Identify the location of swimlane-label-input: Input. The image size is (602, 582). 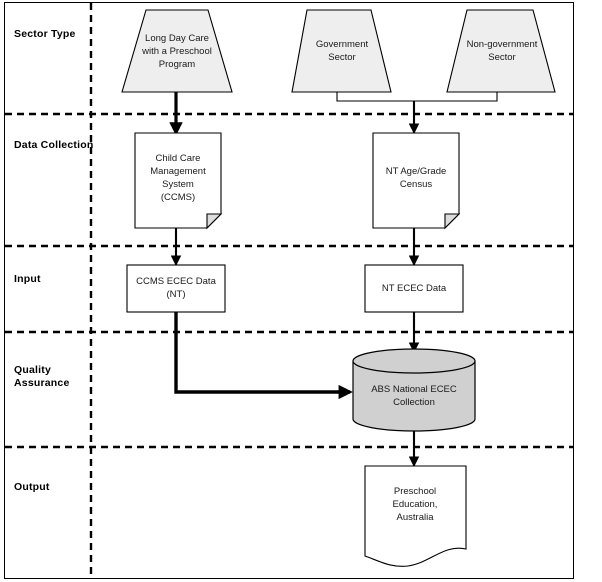
(27, 279).